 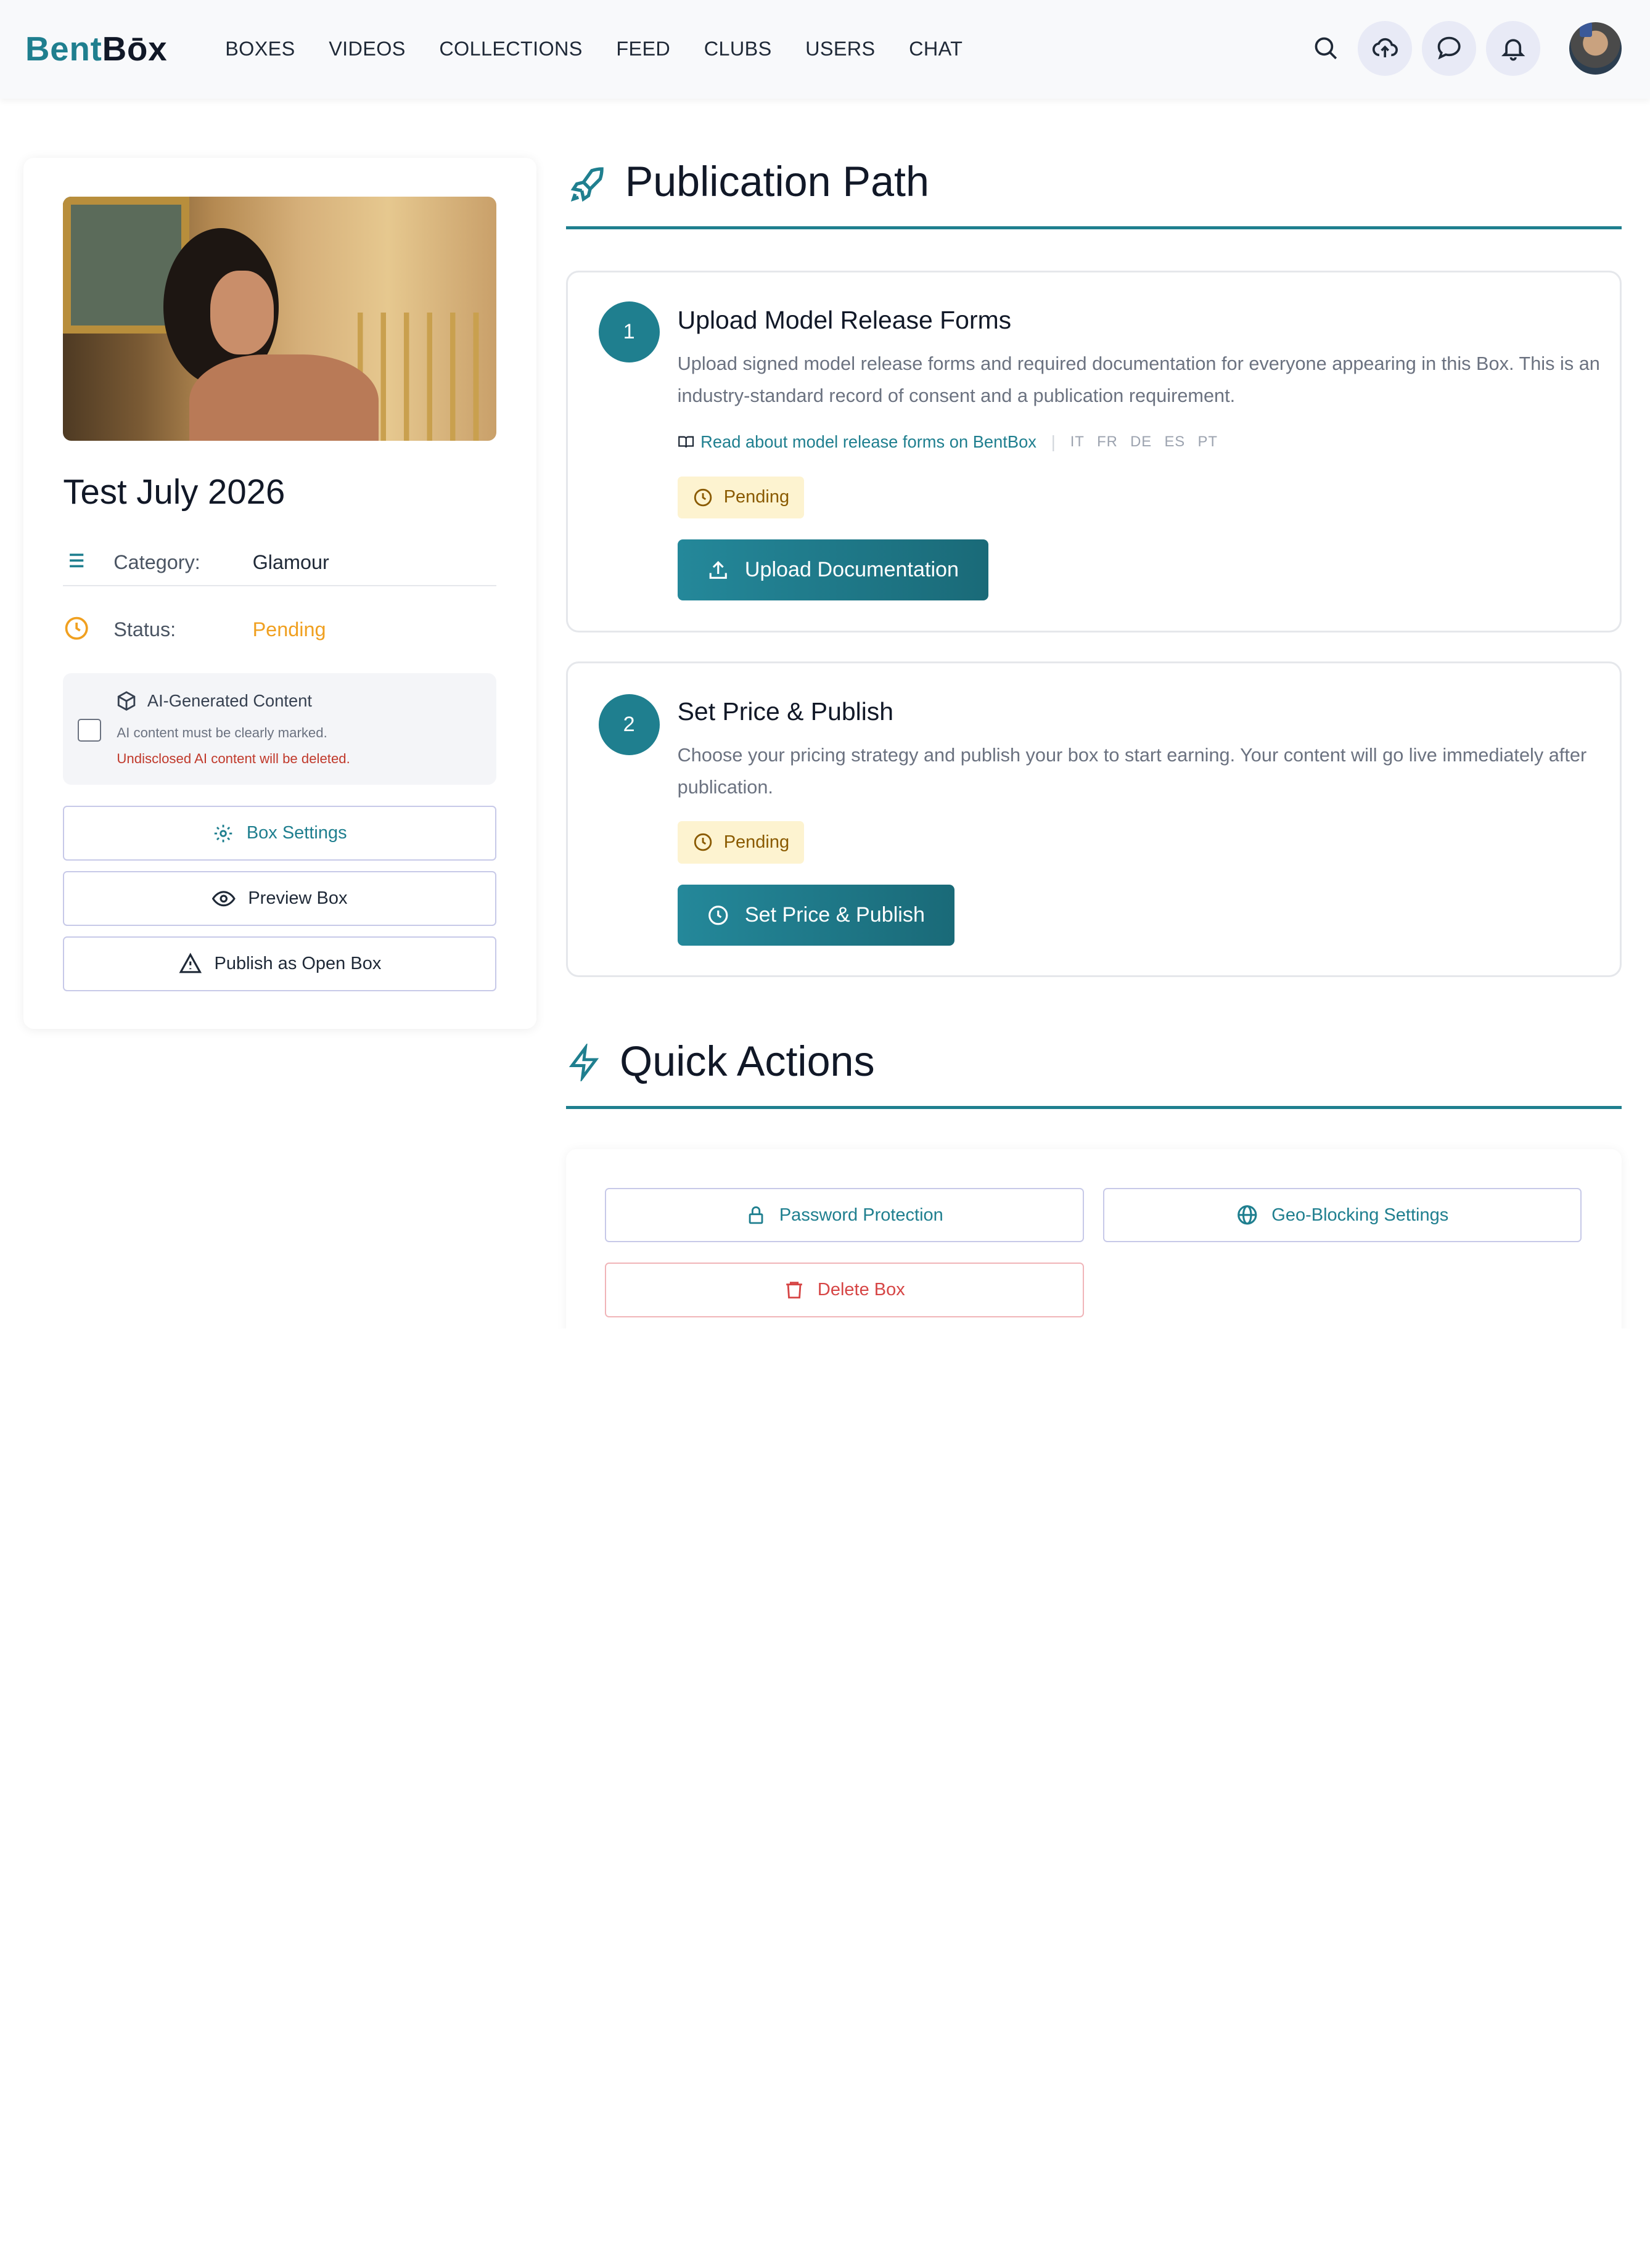 I want to click on set-price-publish-button: Set Price & Publish, so click(x=815, y=915).